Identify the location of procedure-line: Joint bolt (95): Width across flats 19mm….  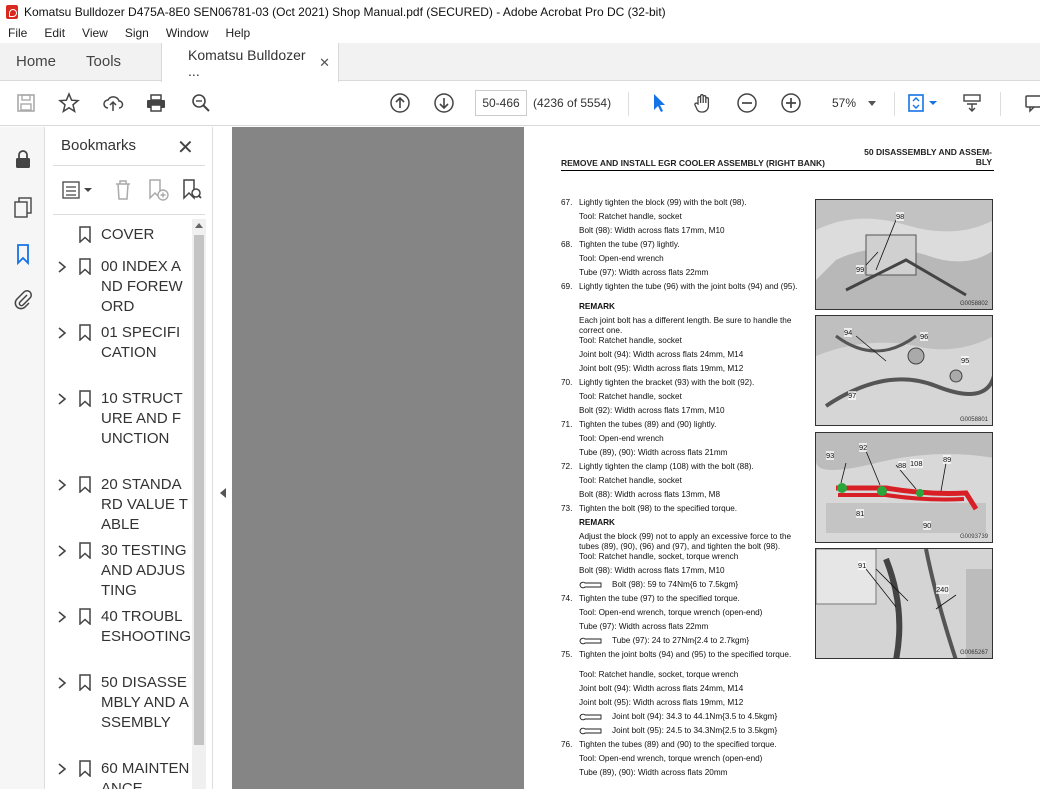
(661, 368).